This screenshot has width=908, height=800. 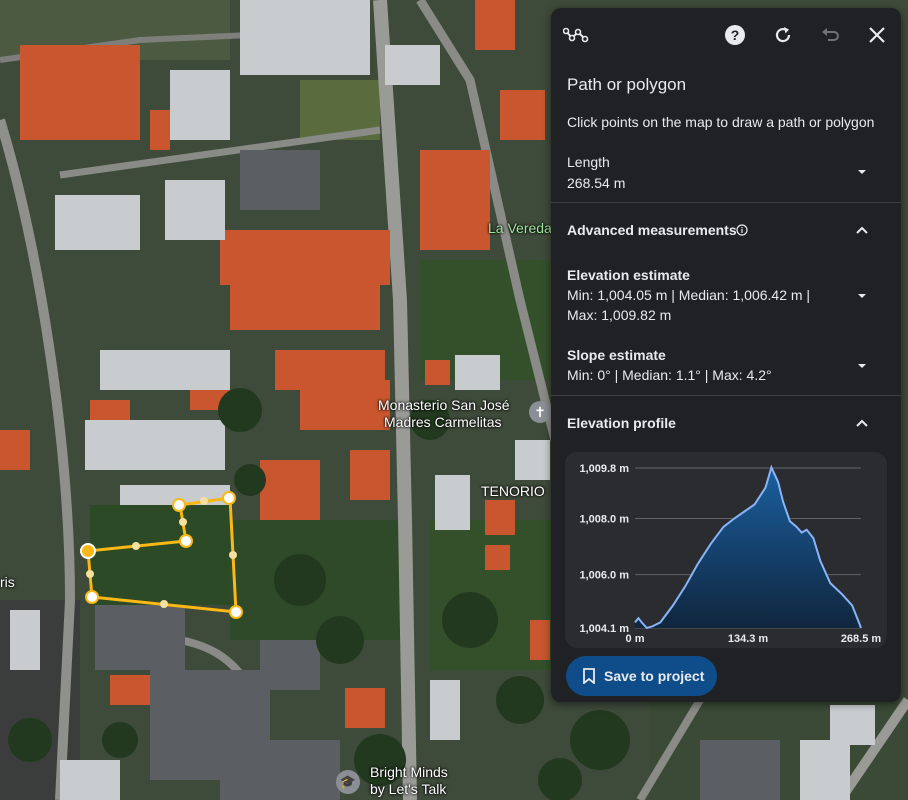 I want to click on path-measure-icon, so click(x=576, y=35).